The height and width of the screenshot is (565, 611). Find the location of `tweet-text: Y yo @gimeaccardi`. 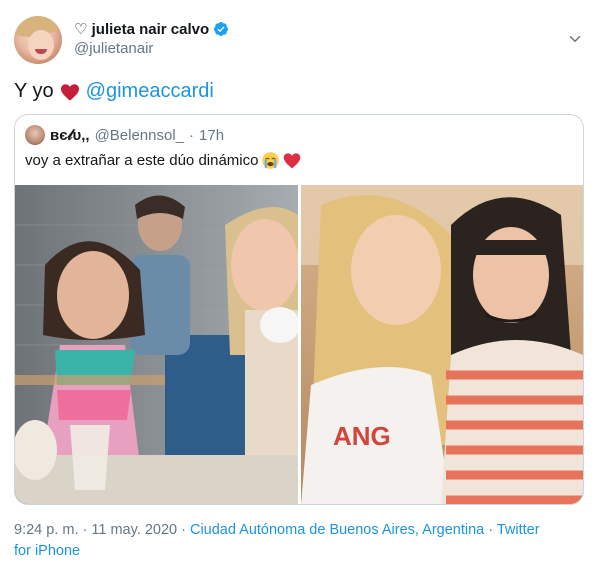

tweet-text: Y yo @gimeaccardi is located at coordinates (114, 91).